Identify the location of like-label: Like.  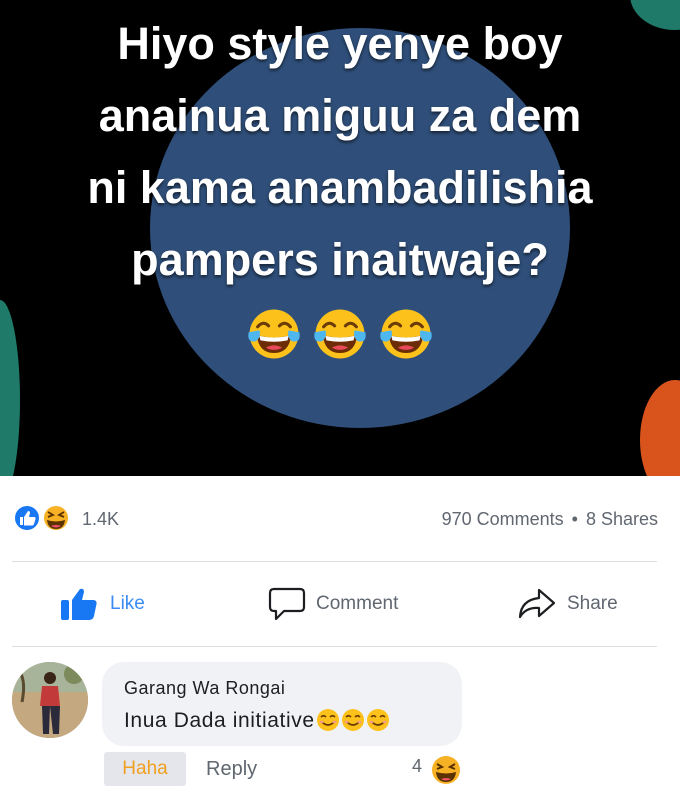
(127, 603).